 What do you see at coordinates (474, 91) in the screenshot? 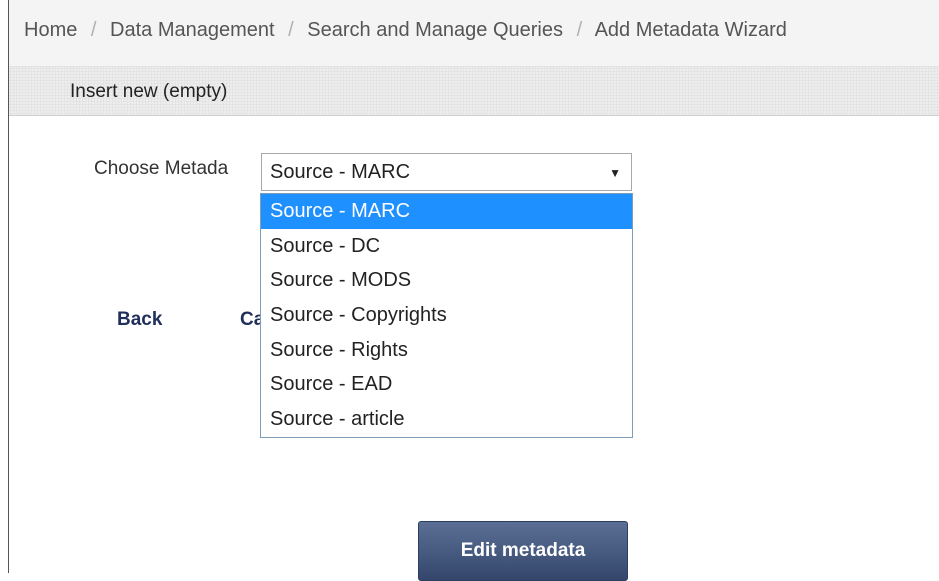
I see `section-header: Insert new (empty)` at bounding box center [474, 91].